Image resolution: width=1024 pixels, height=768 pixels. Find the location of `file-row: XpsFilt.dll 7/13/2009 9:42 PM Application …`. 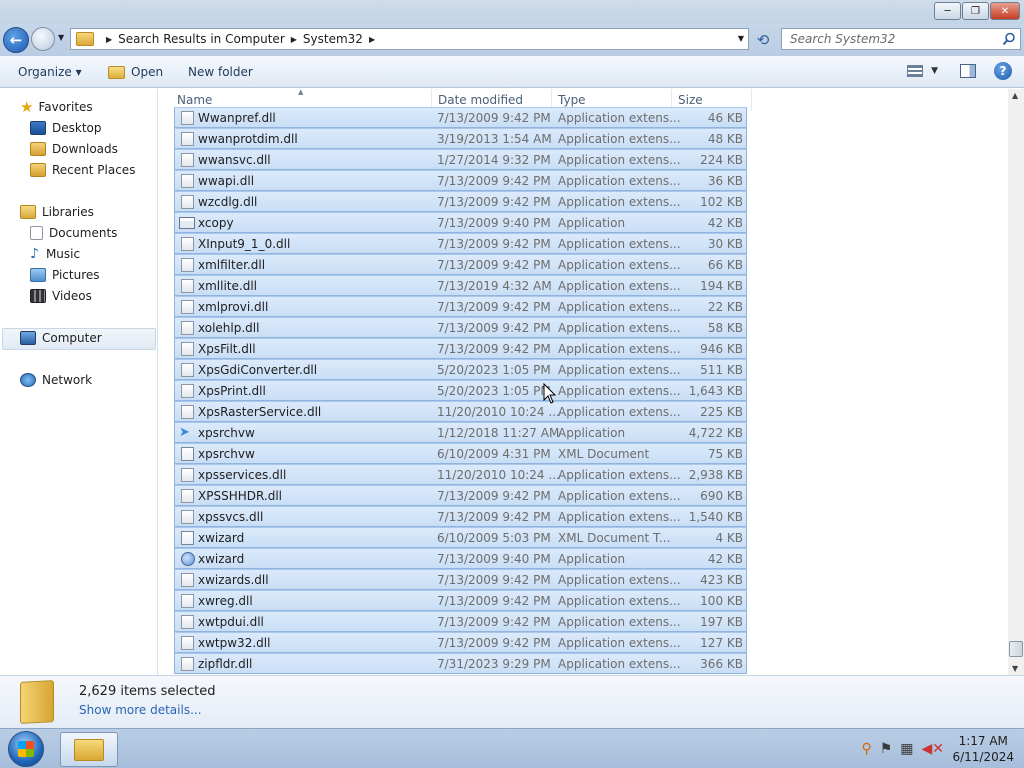

file-row: XpsFilt.dll 7/13/2009 9:42 PM Application … is located at coordinates (460, 348).